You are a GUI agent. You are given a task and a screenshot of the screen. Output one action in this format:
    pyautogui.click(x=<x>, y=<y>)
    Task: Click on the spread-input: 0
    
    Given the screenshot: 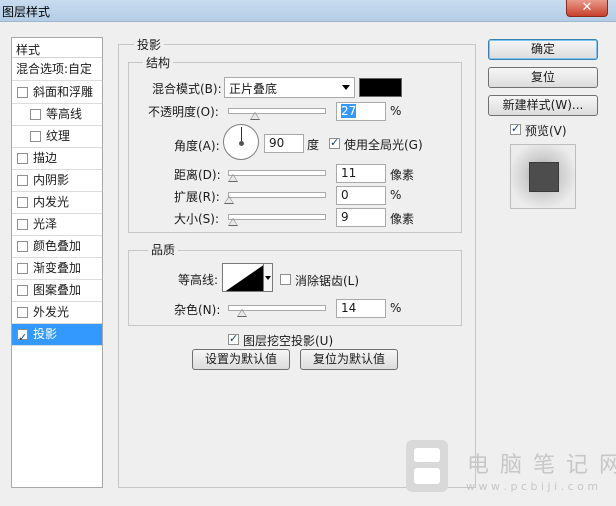 What is the action you would take?
    pyautogui.click(x=361, y=195)
    